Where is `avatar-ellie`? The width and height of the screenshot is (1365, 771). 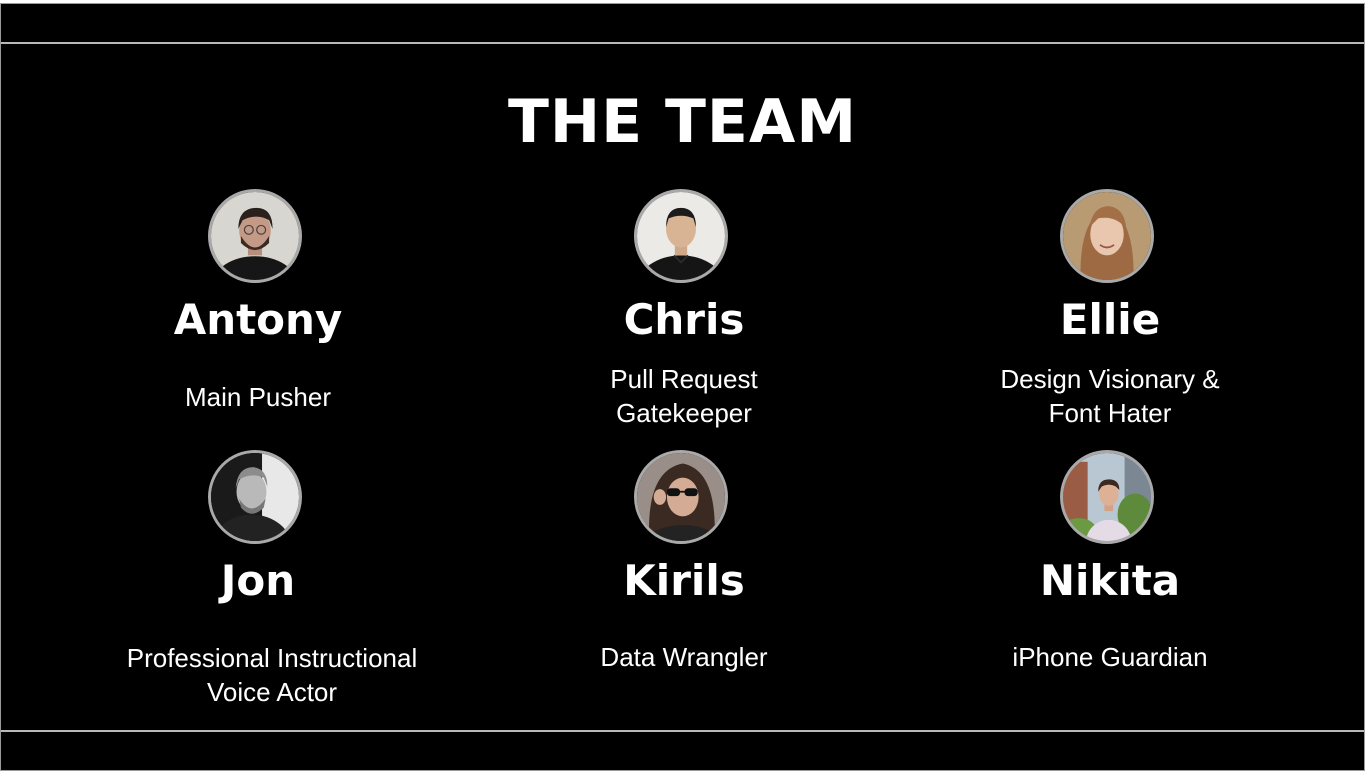
avatar-ellie is located at coordinates (1107, 236).